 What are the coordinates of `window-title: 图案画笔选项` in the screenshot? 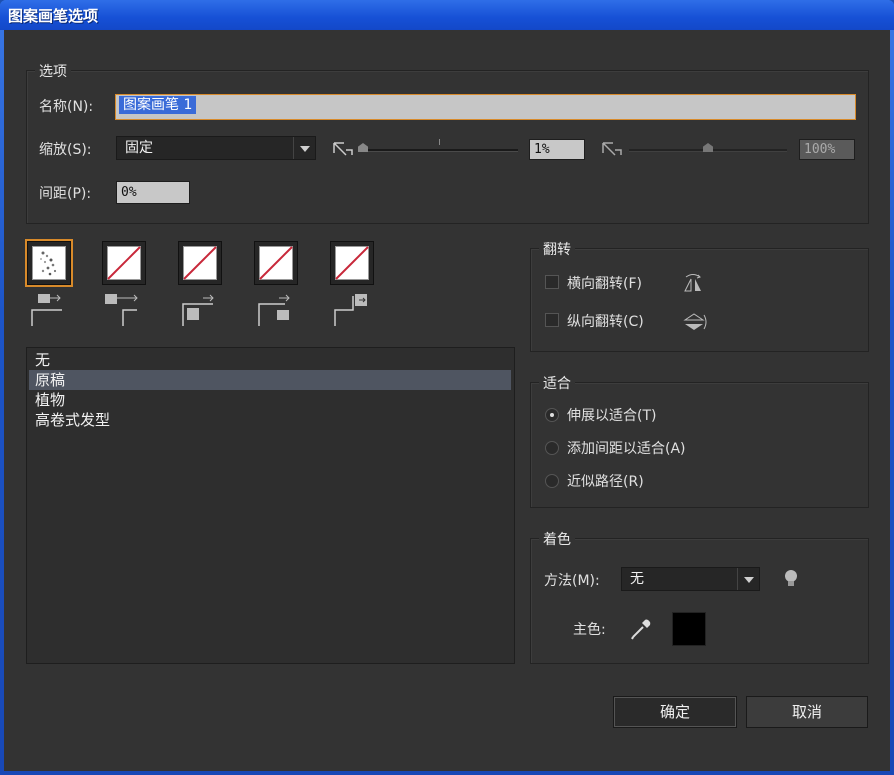 It's located at (53, 16).